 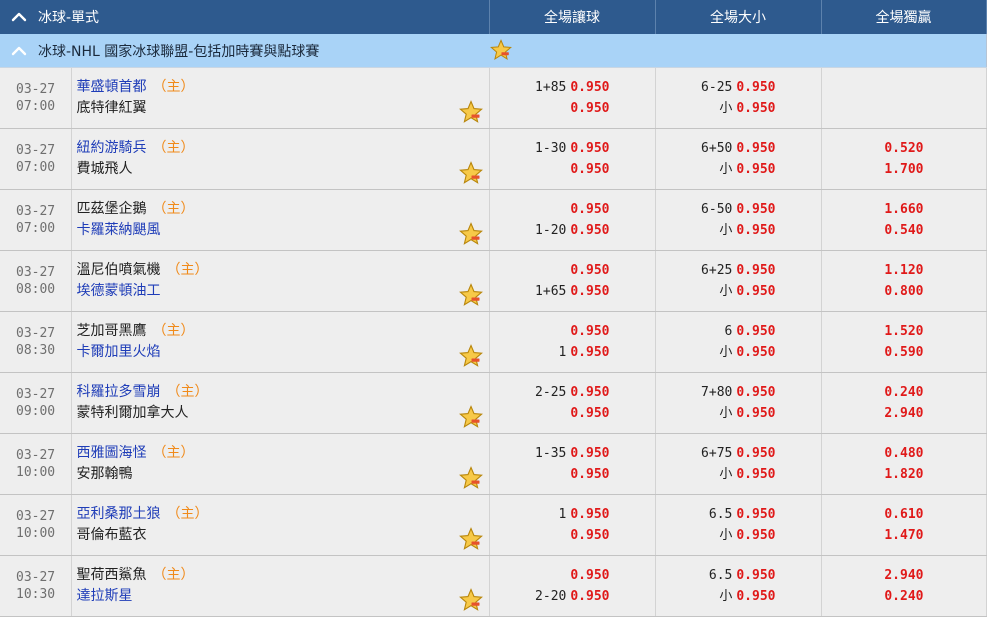 I want to click on handicap-cell: 2-25 0.950 0.950, so click(x=572, y=403).